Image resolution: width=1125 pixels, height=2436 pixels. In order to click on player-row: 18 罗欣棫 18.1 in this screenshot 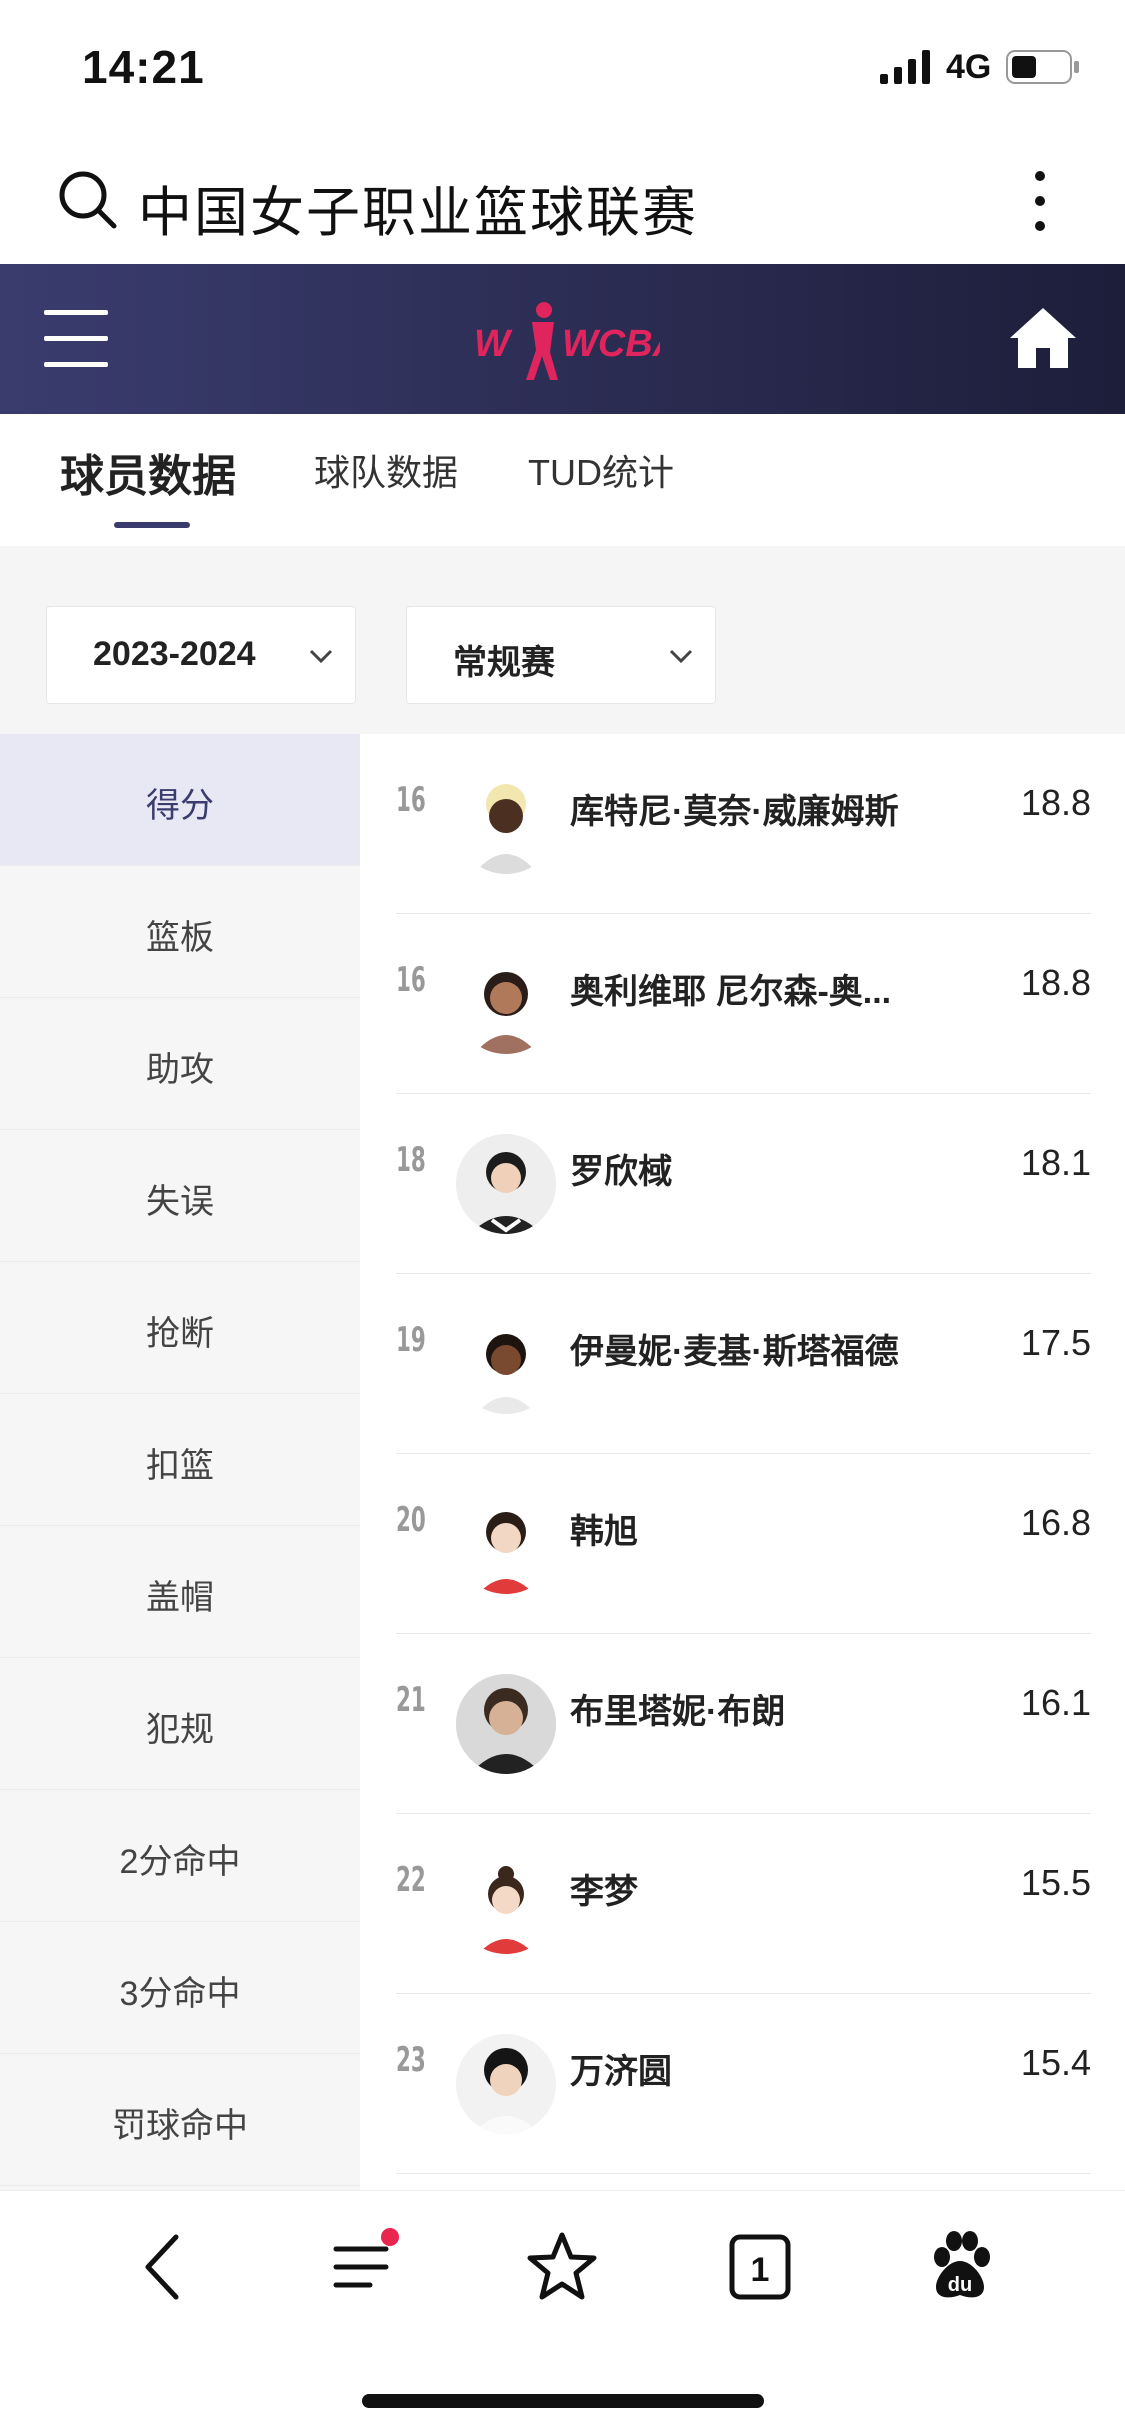, I will do `click(743, 1184)`.